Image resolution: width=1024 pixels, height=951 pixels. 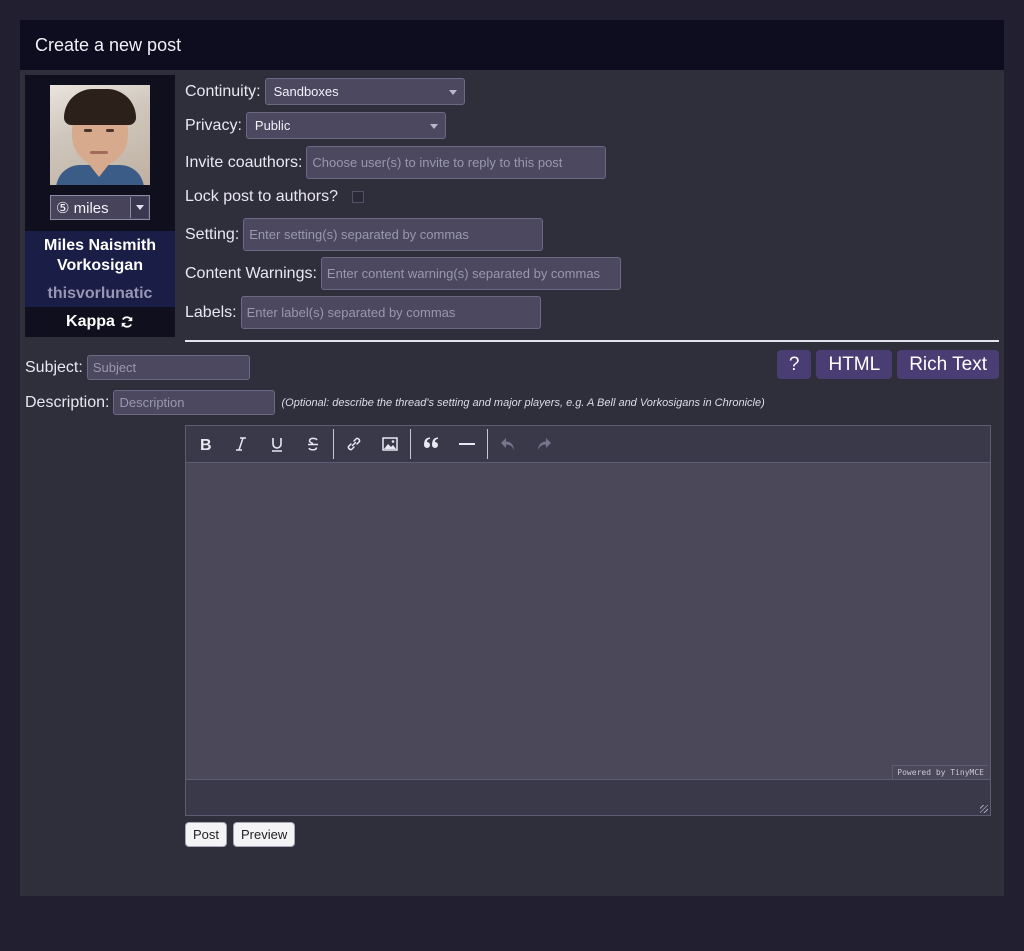 I want to click on lock-row: Lock post to authors?, so click(x=274, y=197).